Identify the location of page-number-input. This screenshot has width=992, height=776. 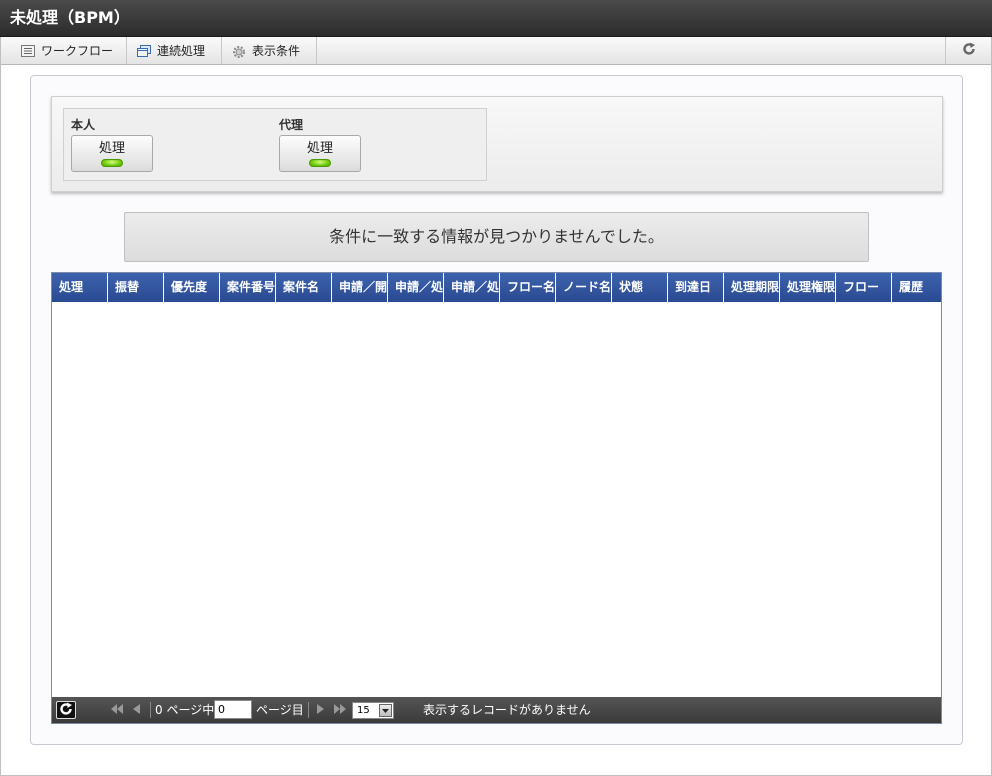
(233, 709).